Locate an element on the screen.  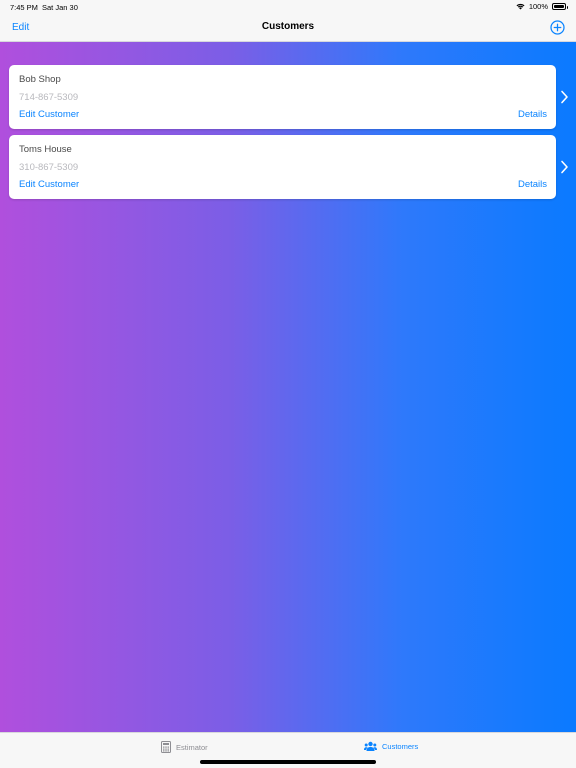
status-time: 7:45 PM is located at coordinates (24, 7).